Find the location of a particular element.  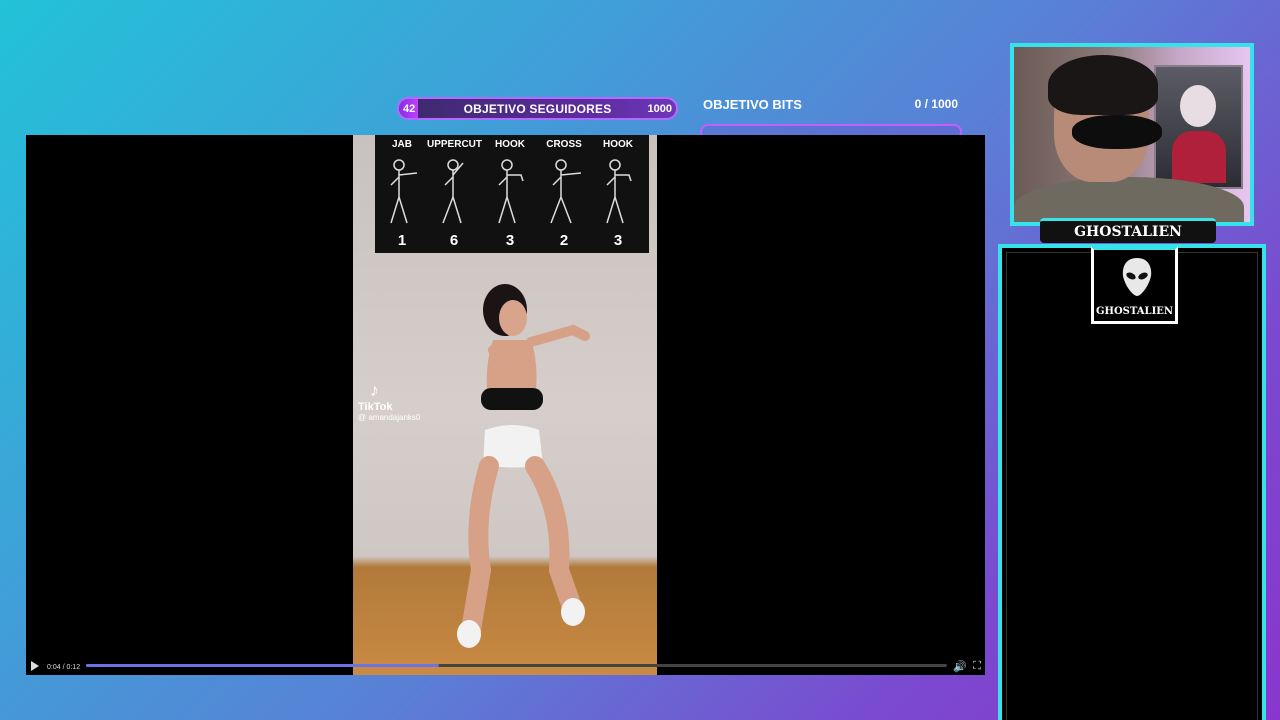

move-column: JAB 1 is located at coordinates (402, 194).